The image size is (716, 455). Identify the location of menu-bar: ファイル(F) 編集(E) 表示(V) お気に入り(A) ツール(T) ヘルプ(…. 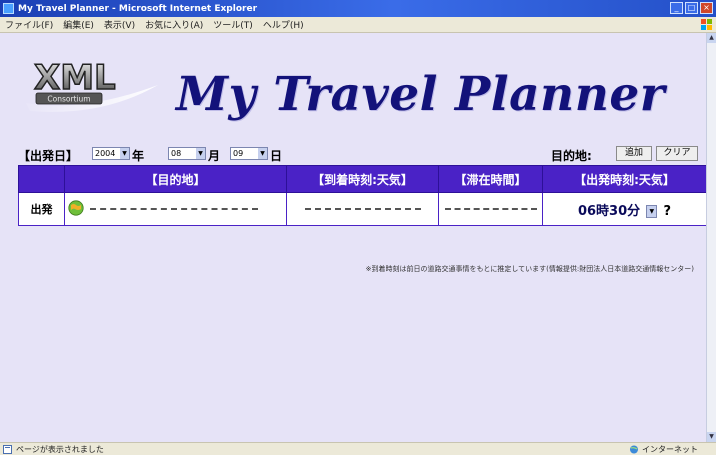
(358, 25).